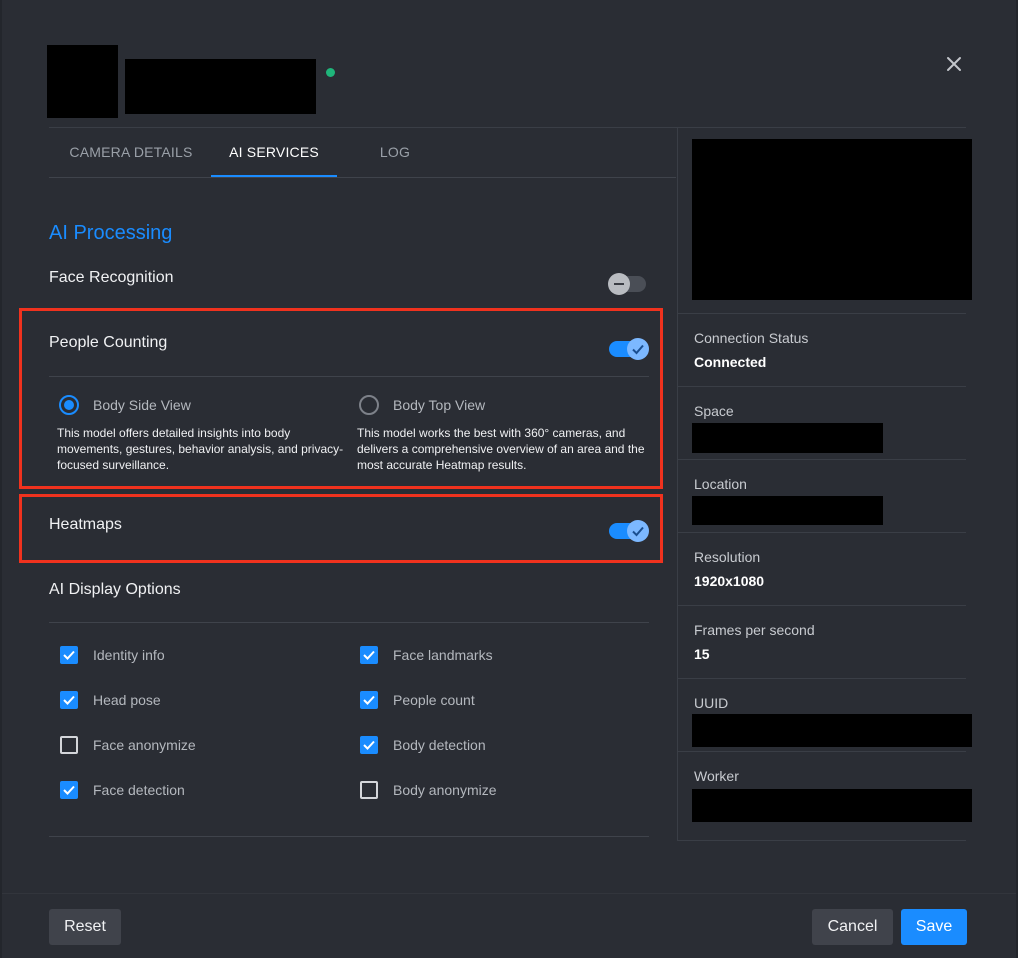  Describe the element at coordinates (85, 927) in the screenshot. I see `reset-button: Reset` at that location.